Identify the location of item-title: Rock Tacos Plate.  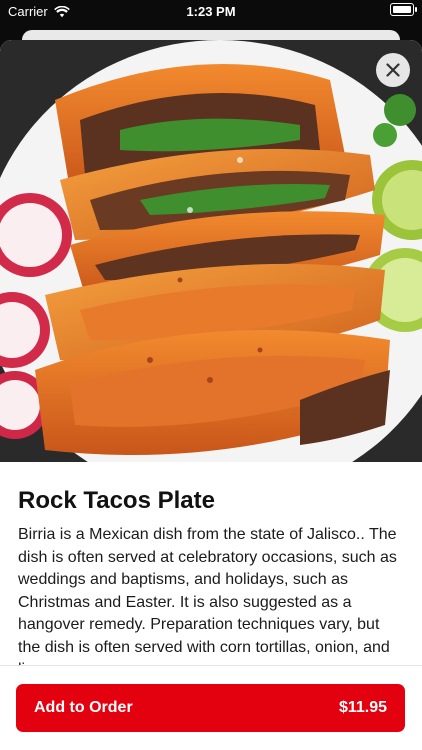
(116, 500).